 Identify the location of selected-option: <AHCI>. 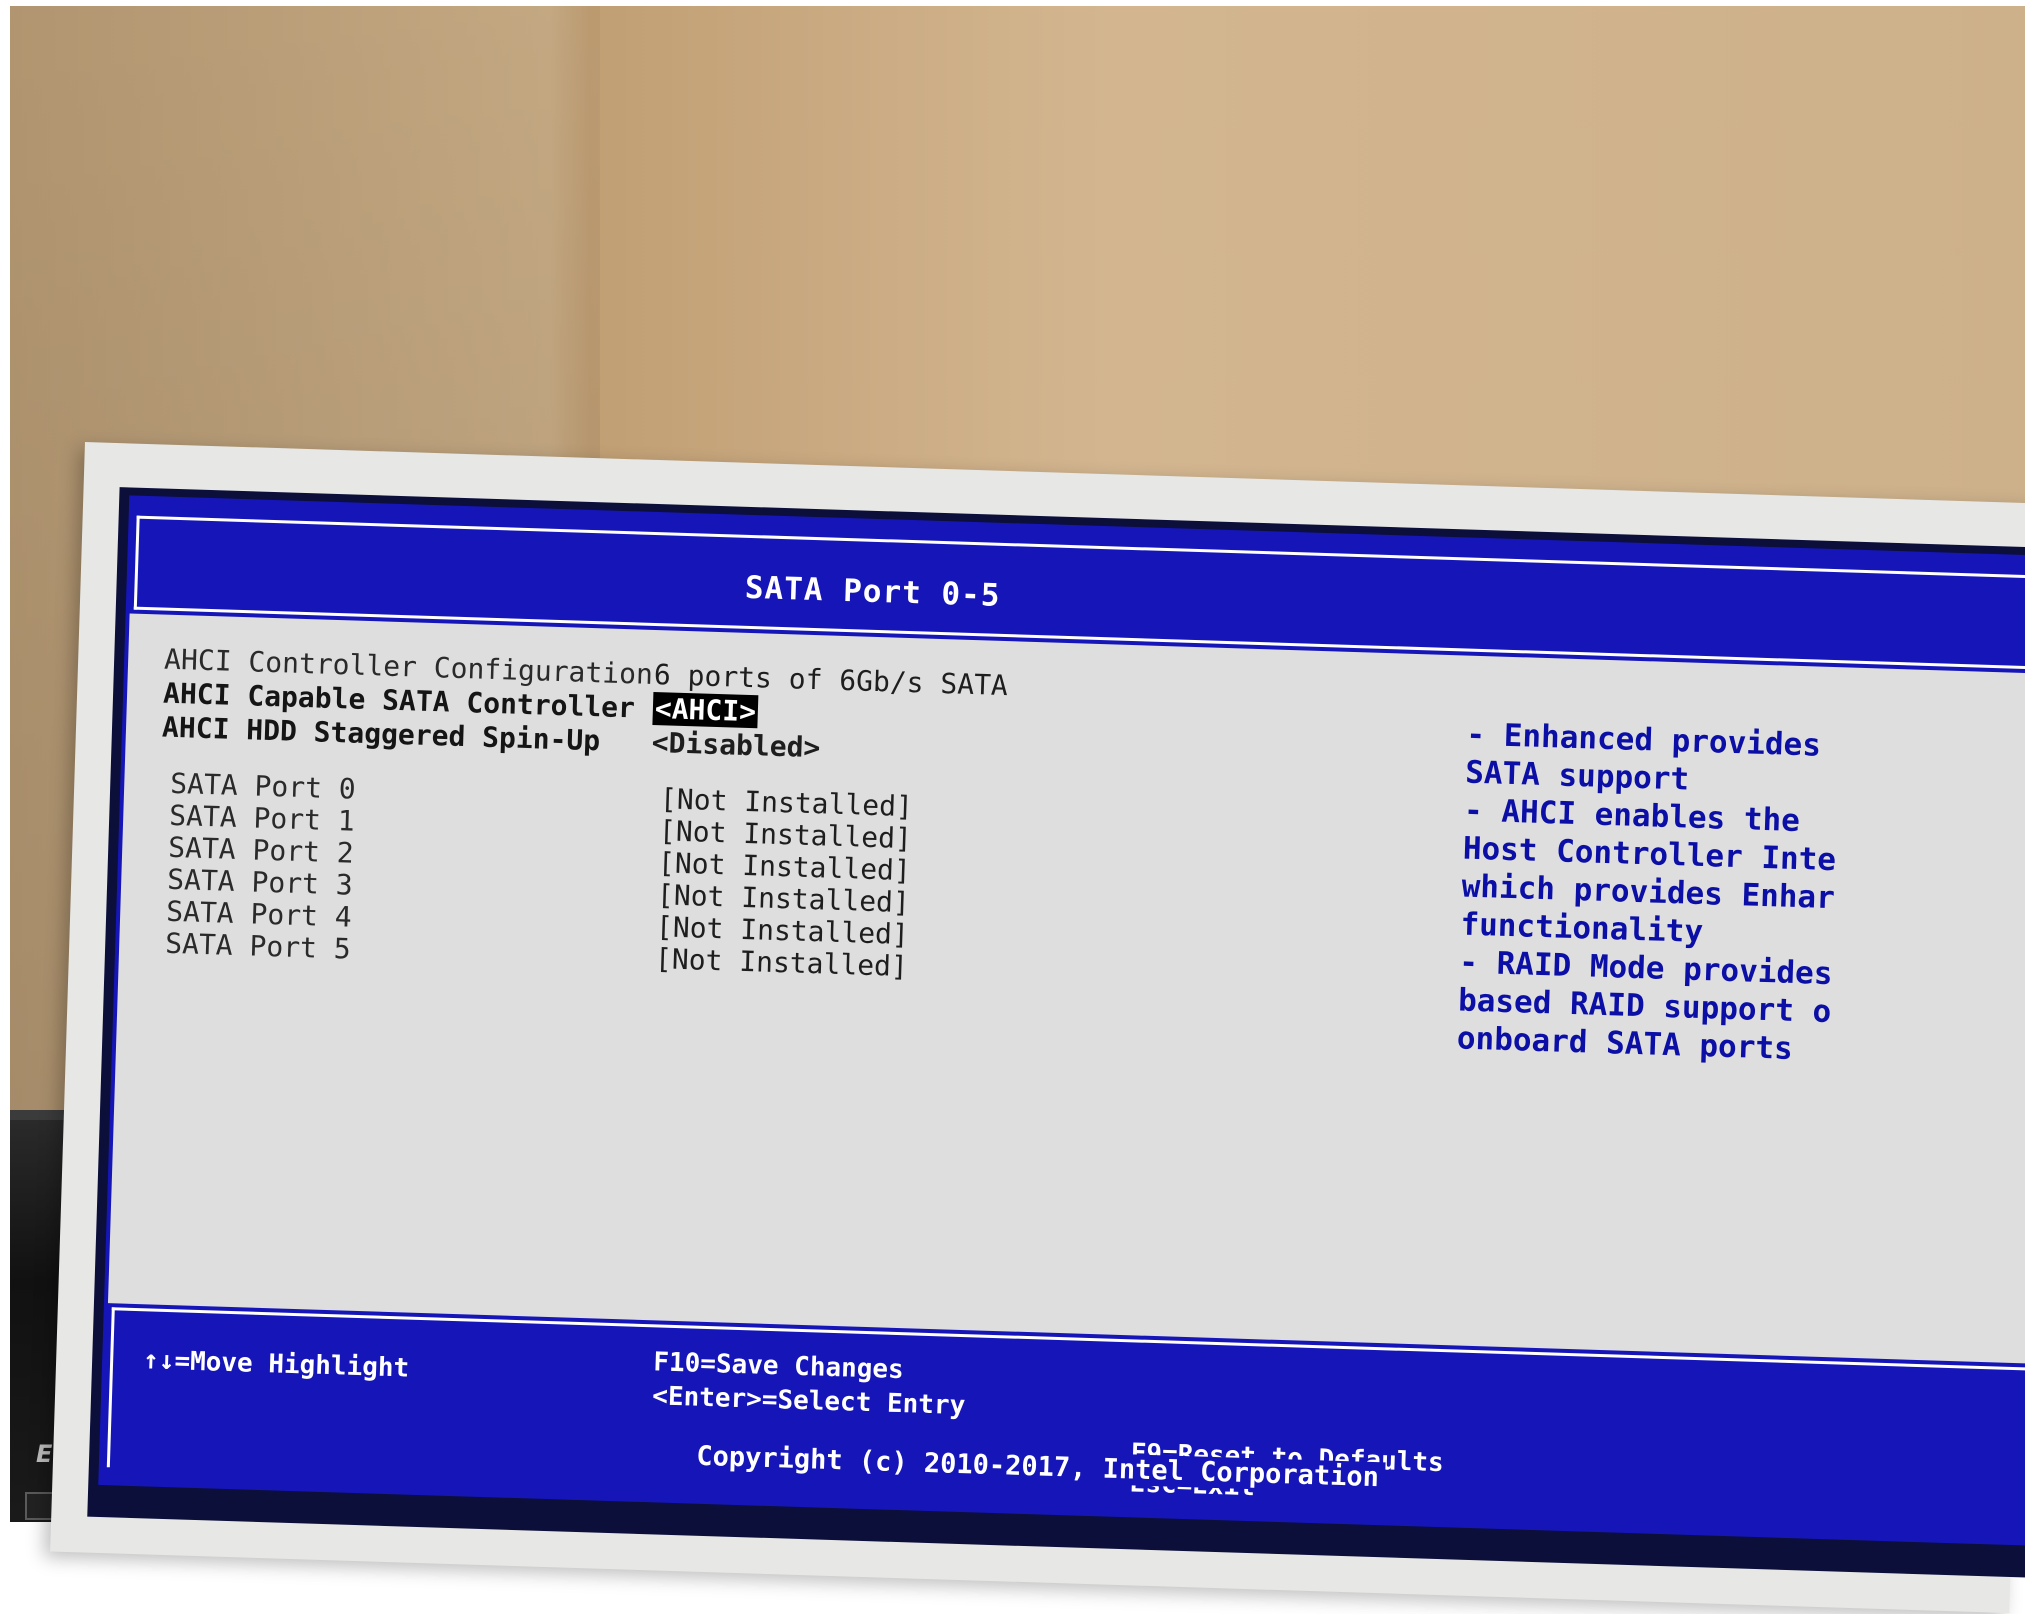
(705, 710).